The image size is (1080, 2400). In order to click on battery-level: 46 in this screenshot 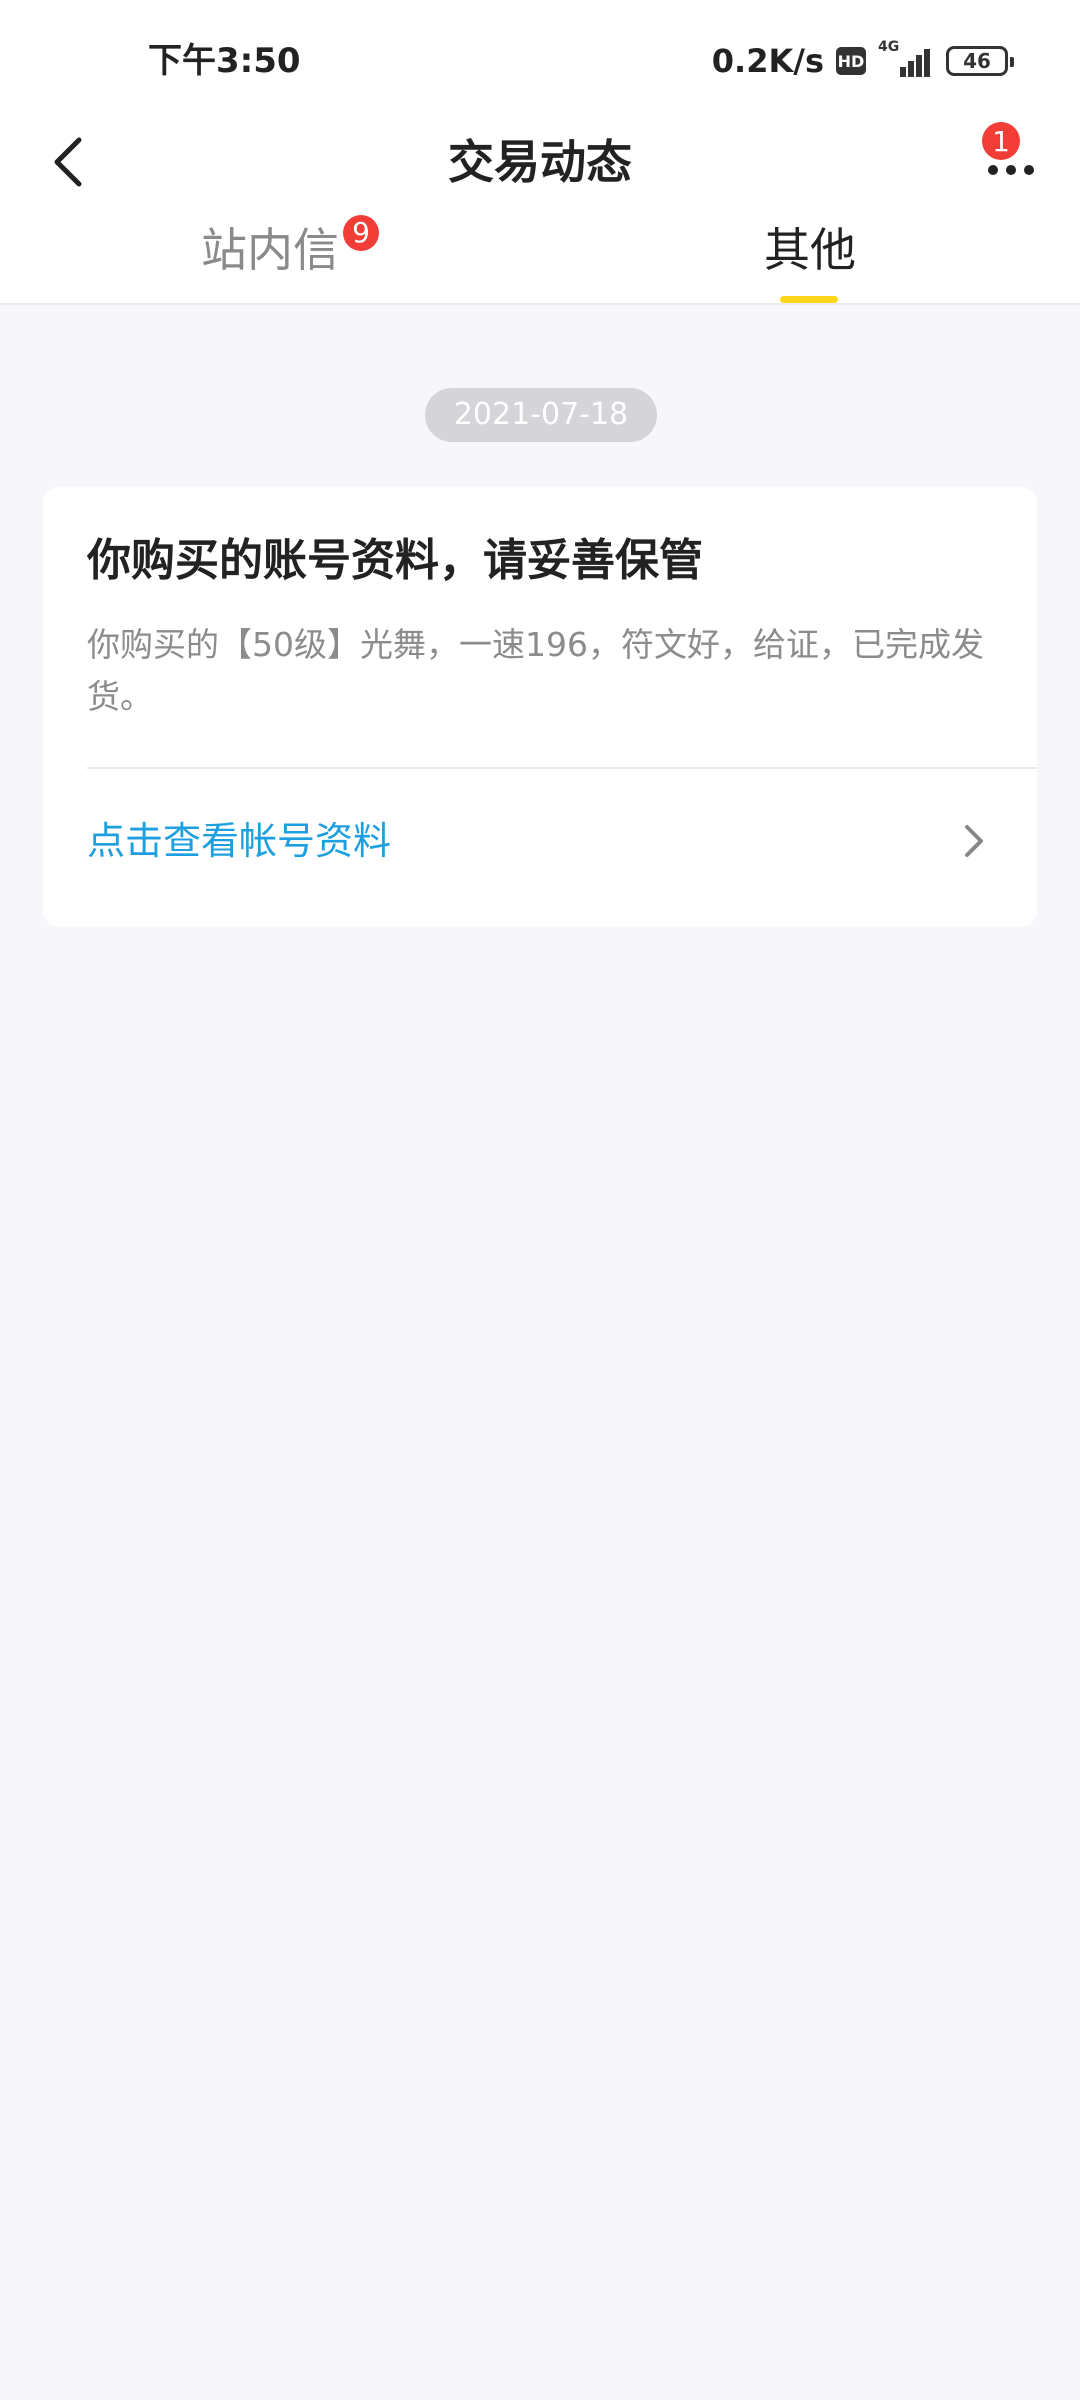, I will do `click(977, 61)`.